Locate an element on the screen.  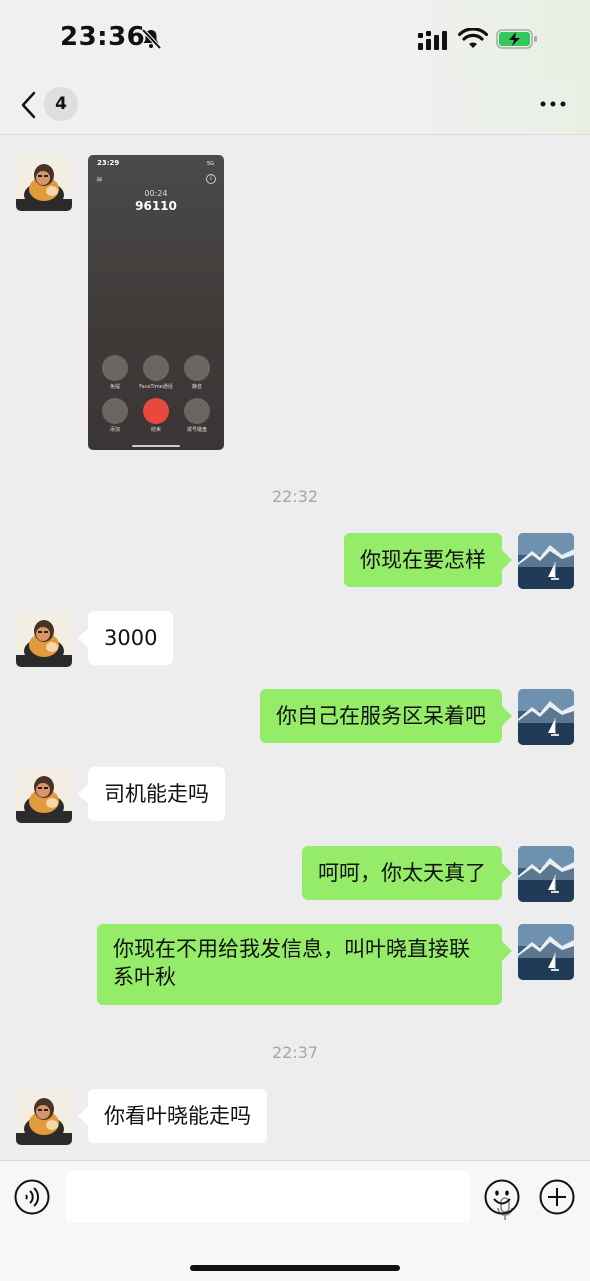
status-bar: 23:36 is located at coordinates (295, 39).